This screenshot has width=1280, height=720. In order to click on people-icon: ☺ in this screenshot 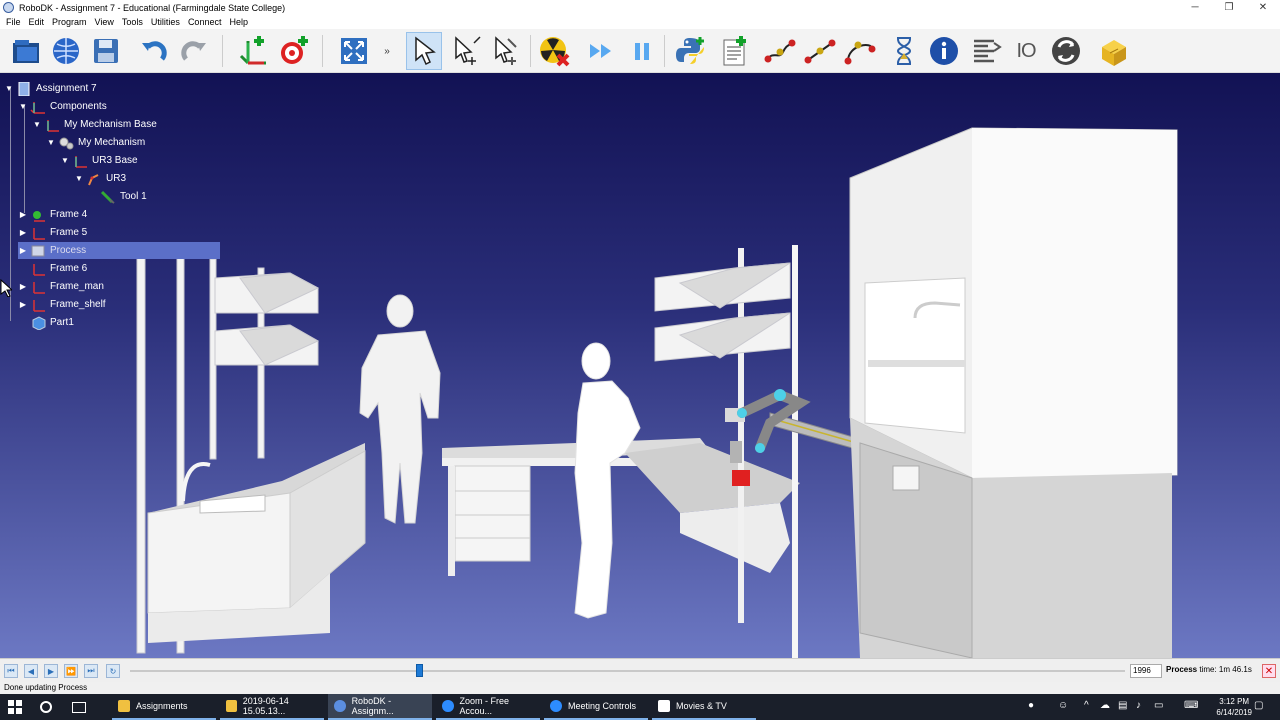, I will do `click(1063, 705)`.